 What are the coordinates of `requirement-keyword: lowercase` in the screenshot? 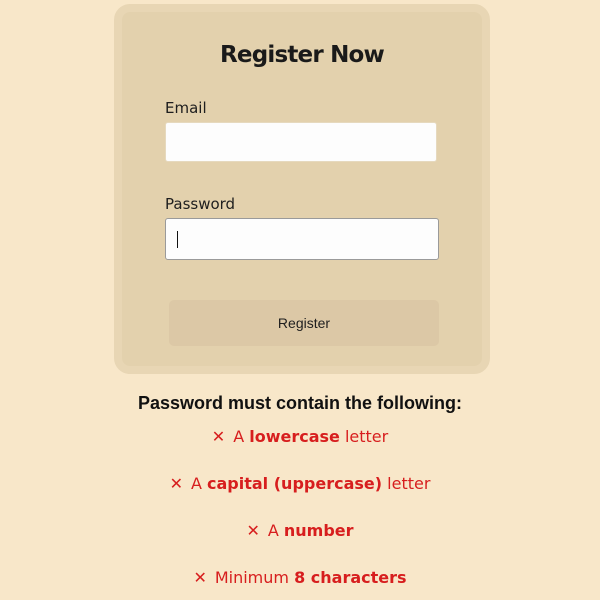 It's located at (294, 436).